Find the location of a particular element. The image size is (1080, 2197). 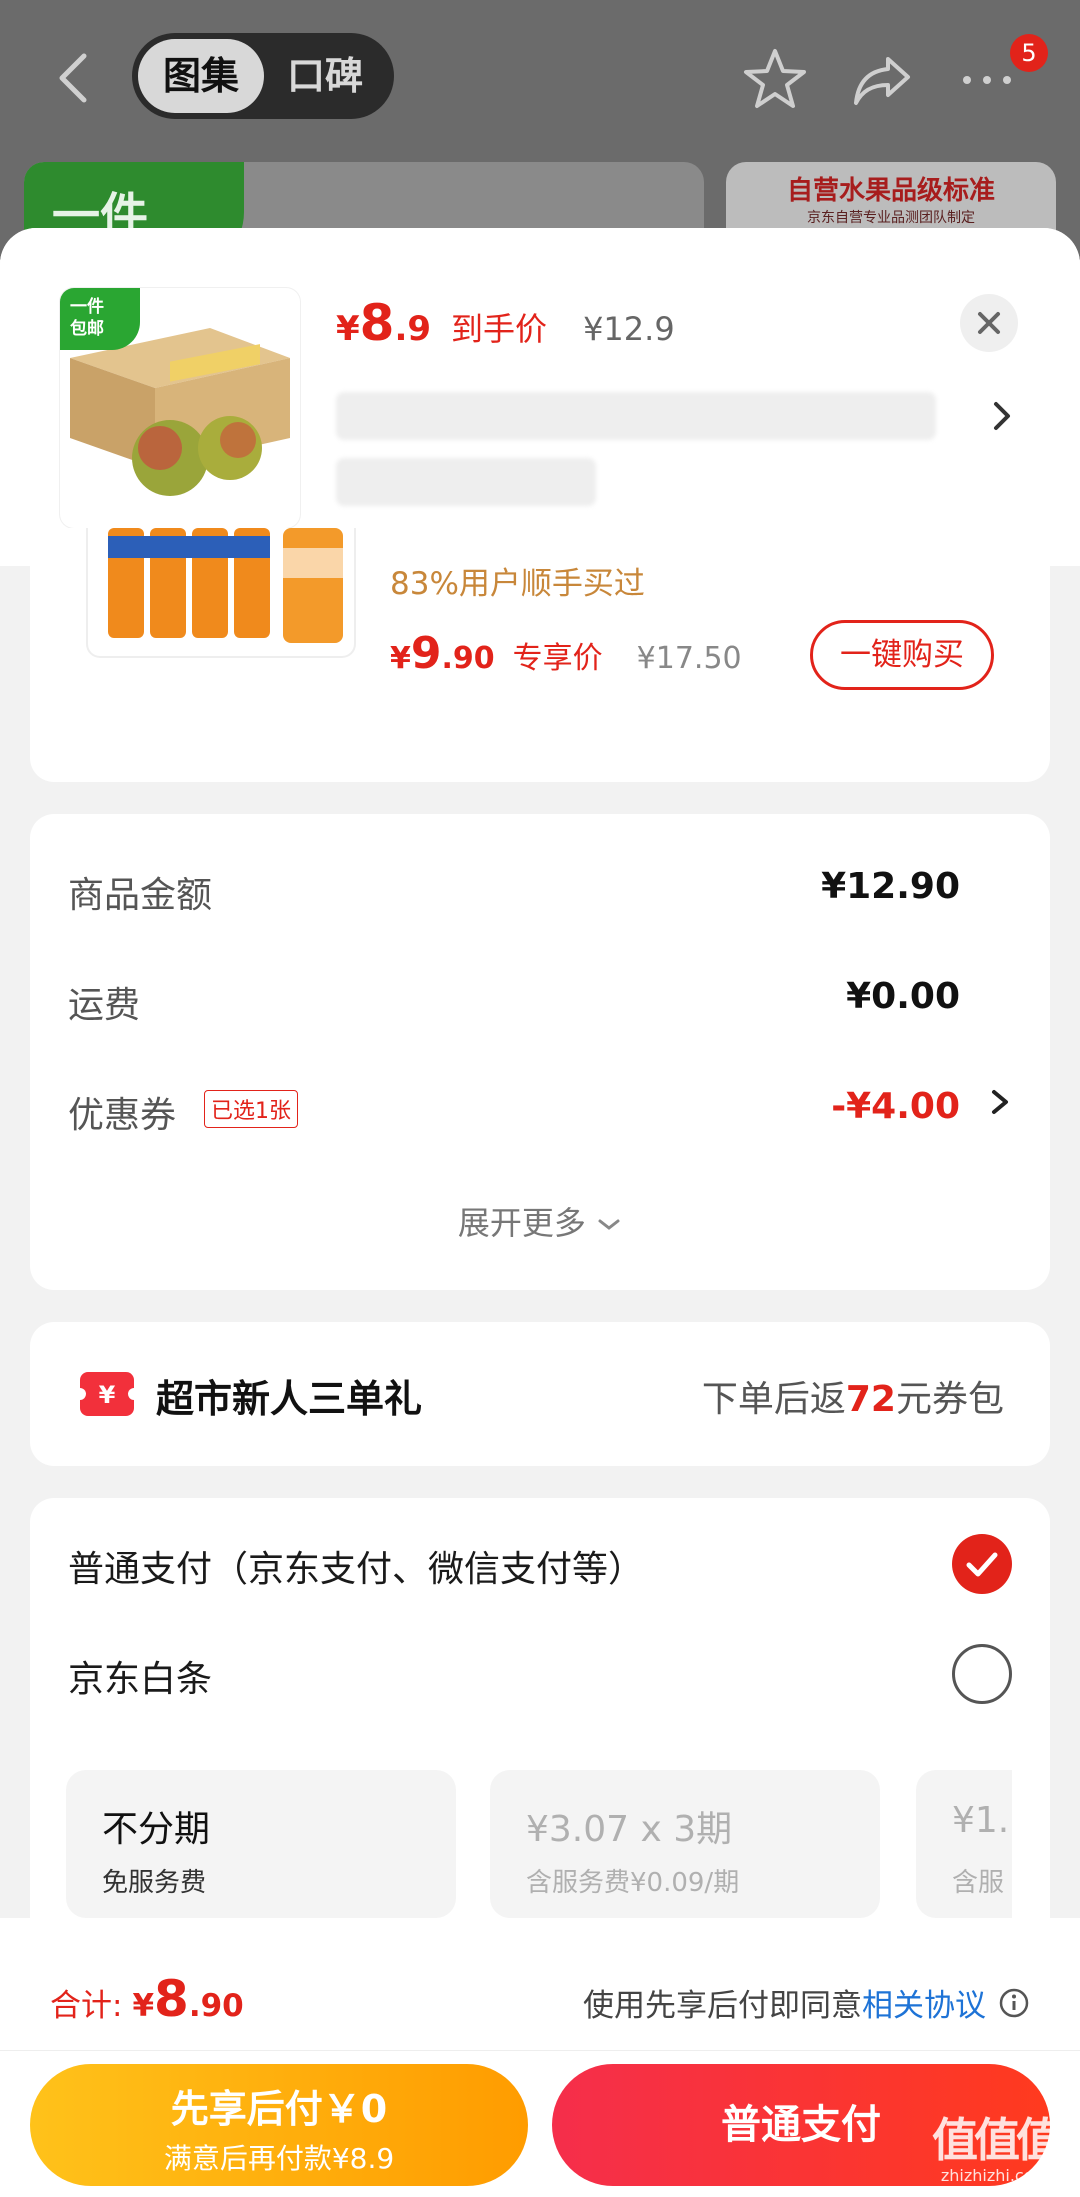

baitiao-payment-option: 京东白条 is located at coordinates (140, 1676).